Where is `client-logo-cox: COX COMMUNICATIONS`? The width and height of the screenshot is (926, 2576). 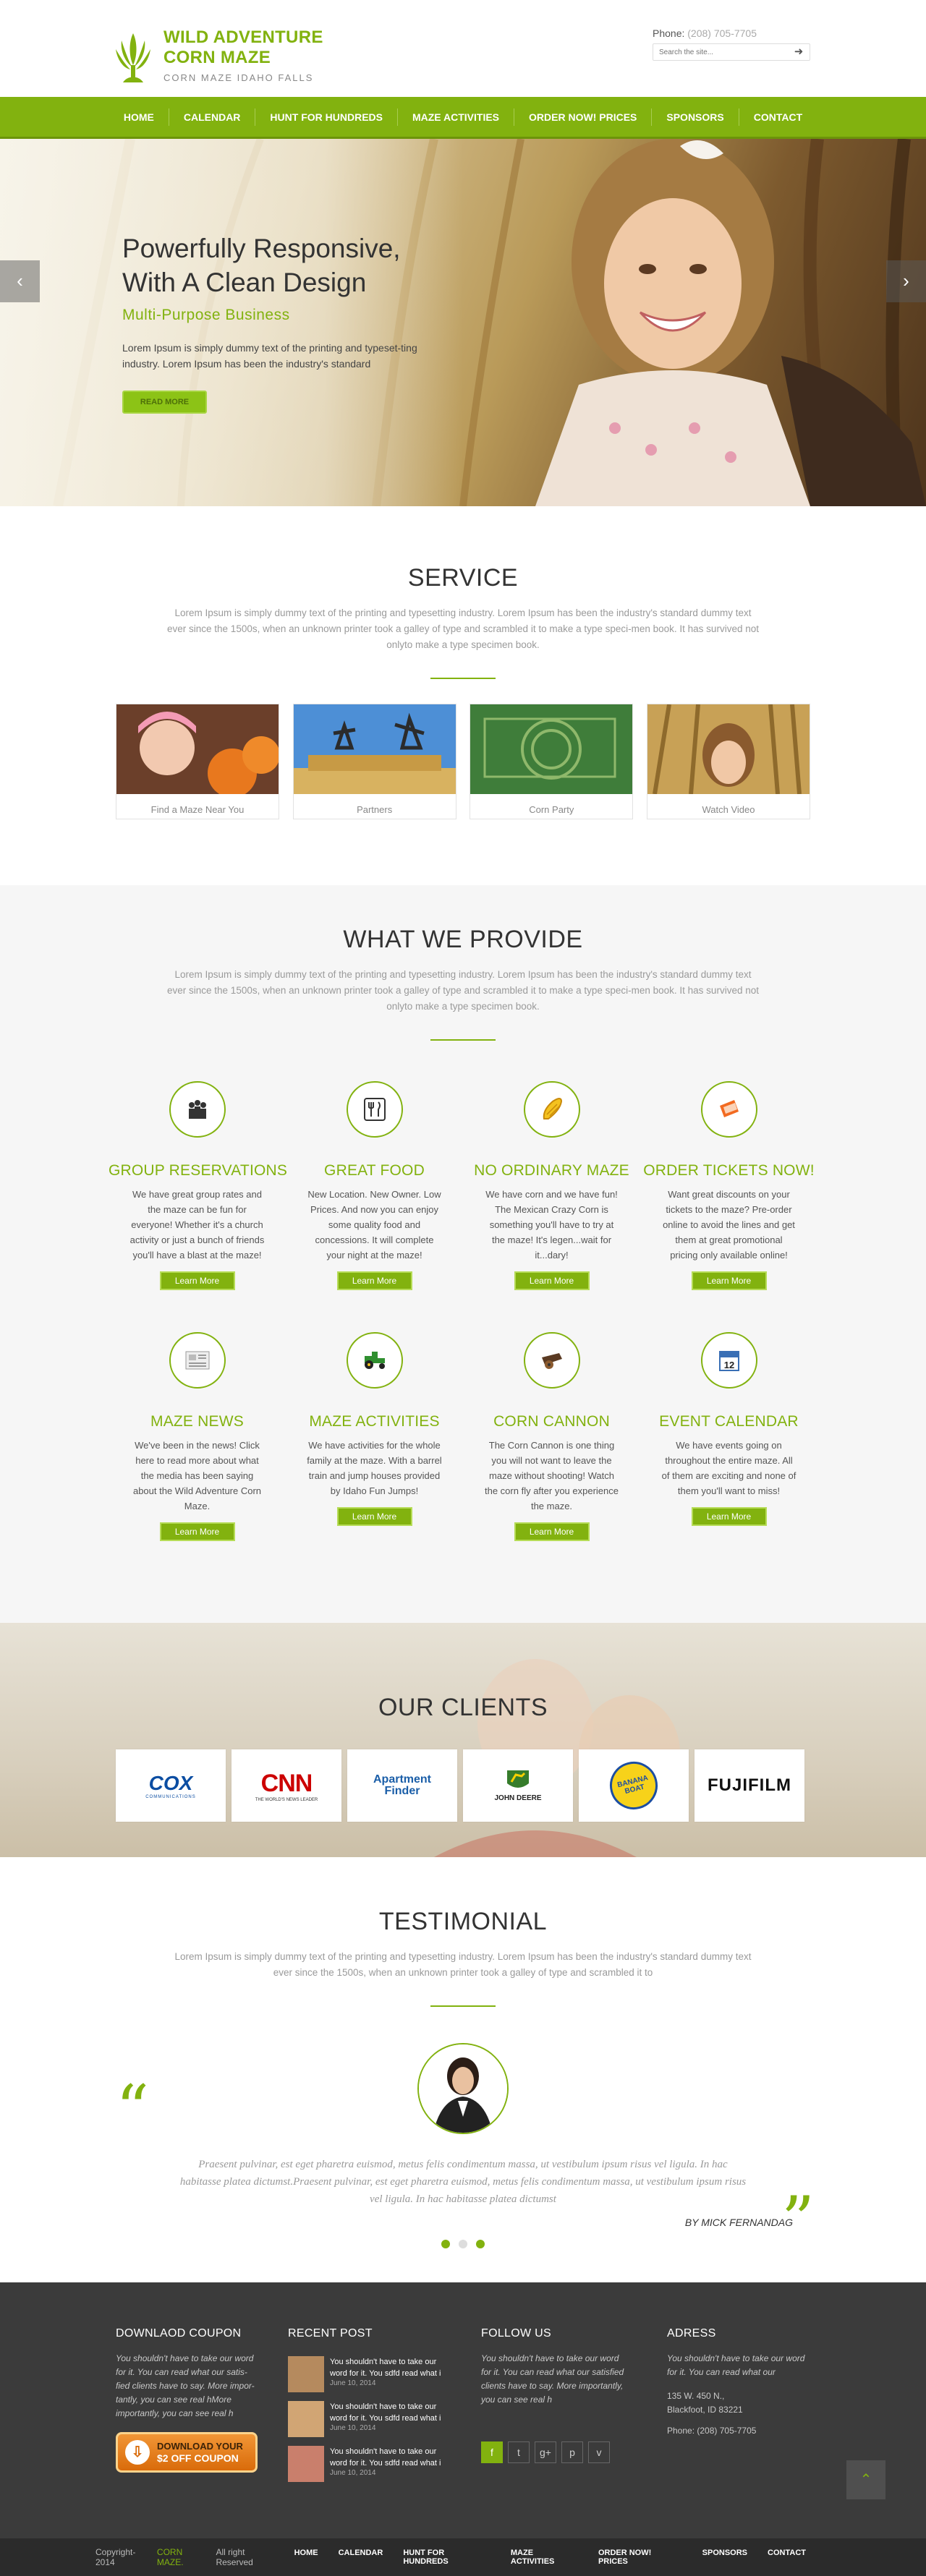 client-logo-cox: COX COMMUNICATIONS is located at coordinates (171, 1785).